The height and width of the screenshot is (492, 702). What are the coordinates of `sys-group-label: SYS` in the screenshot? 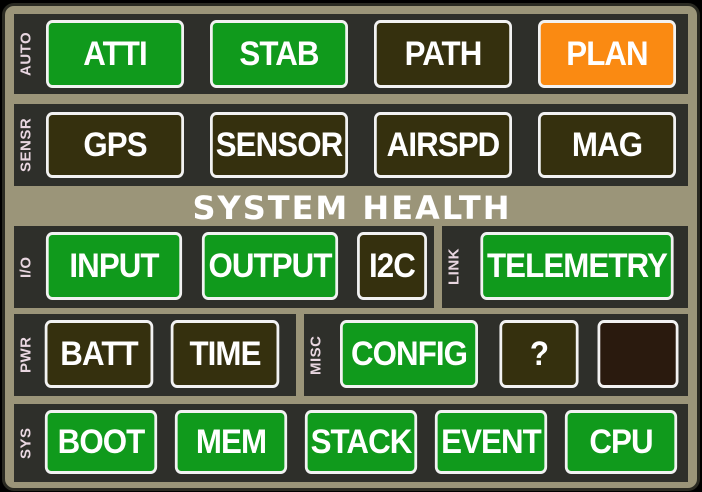 It's located at (26, 443).